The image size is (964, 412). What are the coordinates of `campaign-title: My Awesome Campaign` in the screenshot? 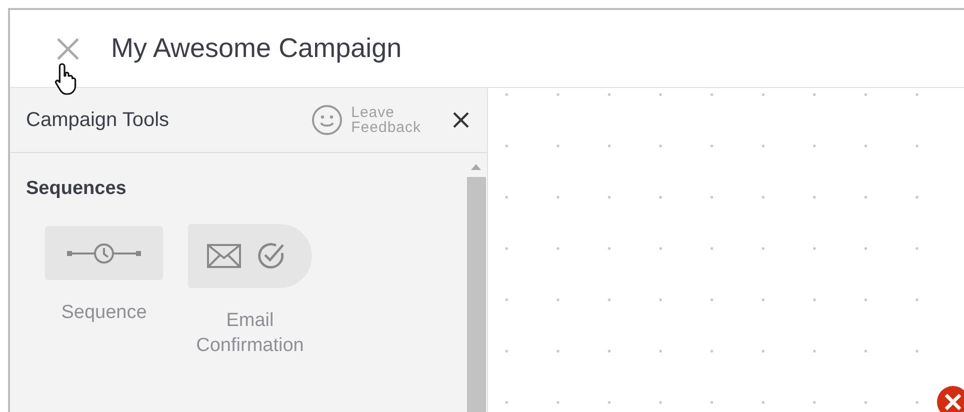 It's located at (256, 49).